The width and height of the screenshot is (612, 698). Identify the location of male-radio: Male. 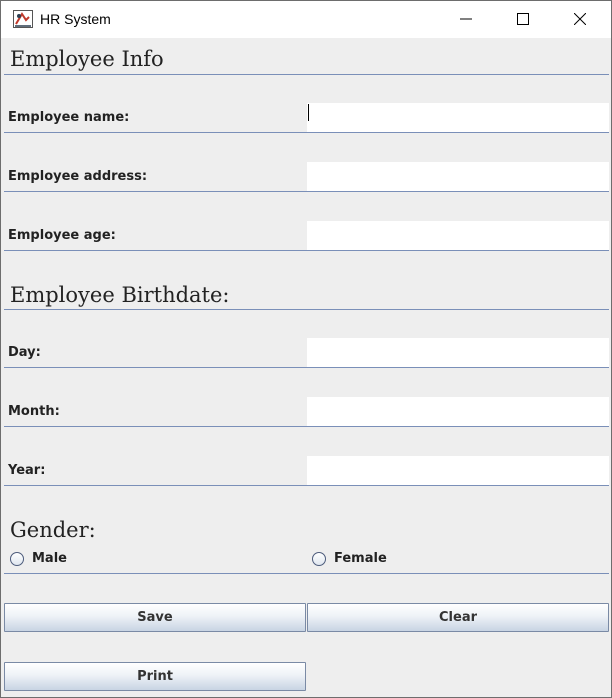
(38, 558).